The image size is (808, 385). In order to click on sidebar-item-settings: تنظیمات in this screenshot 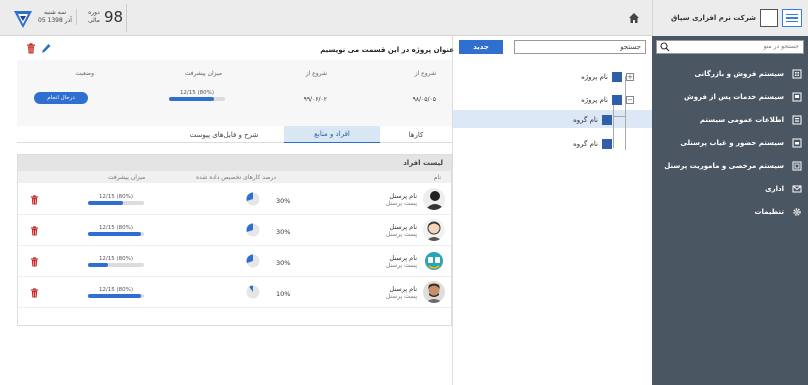, I will do `click(778, 212)`.